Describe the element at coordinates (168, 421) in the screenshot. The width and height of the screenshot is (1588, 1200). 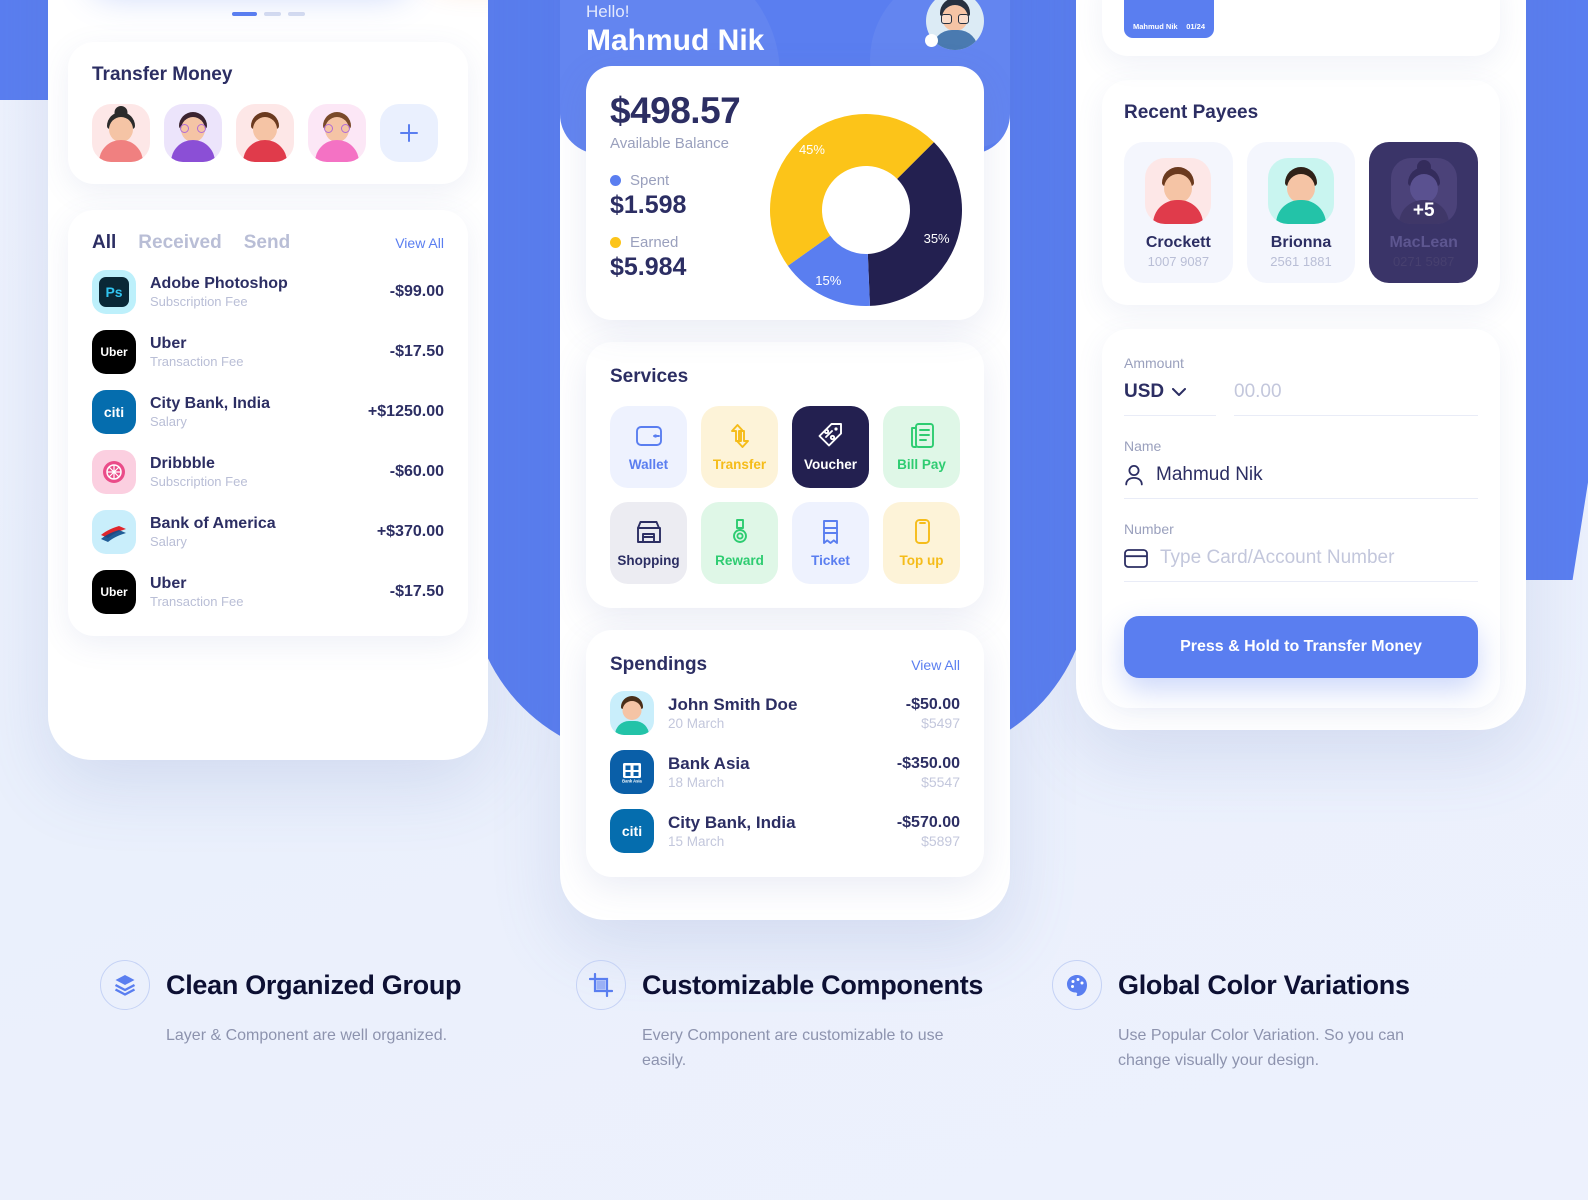
I see `transaction-subtitle: Salary` at that location.